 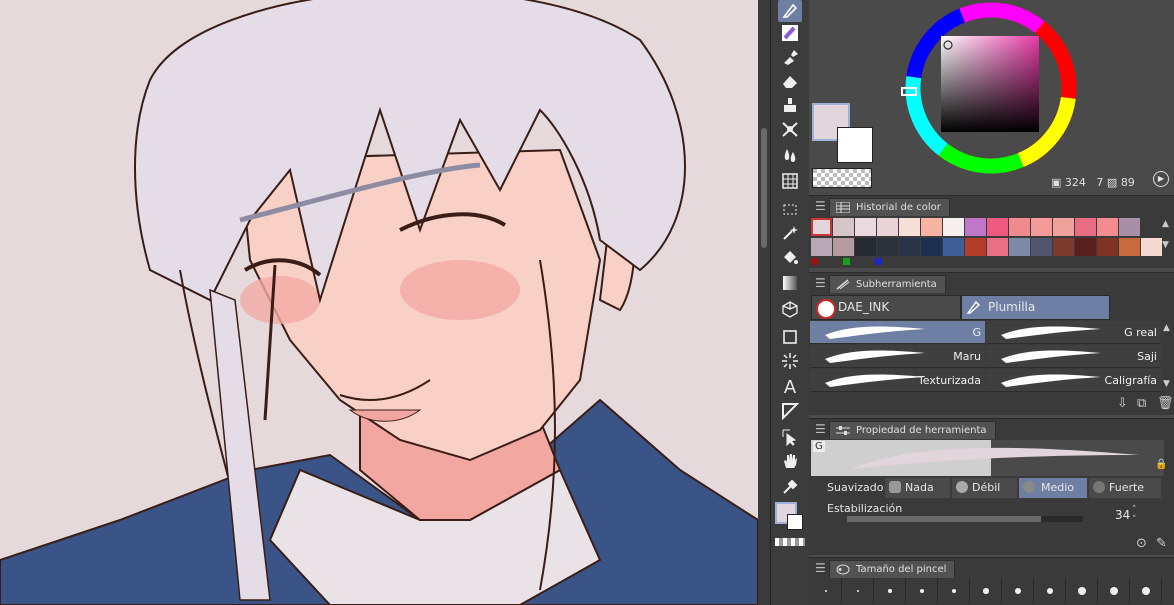 I want to click on blend-icon, so click(x=790, y=105).